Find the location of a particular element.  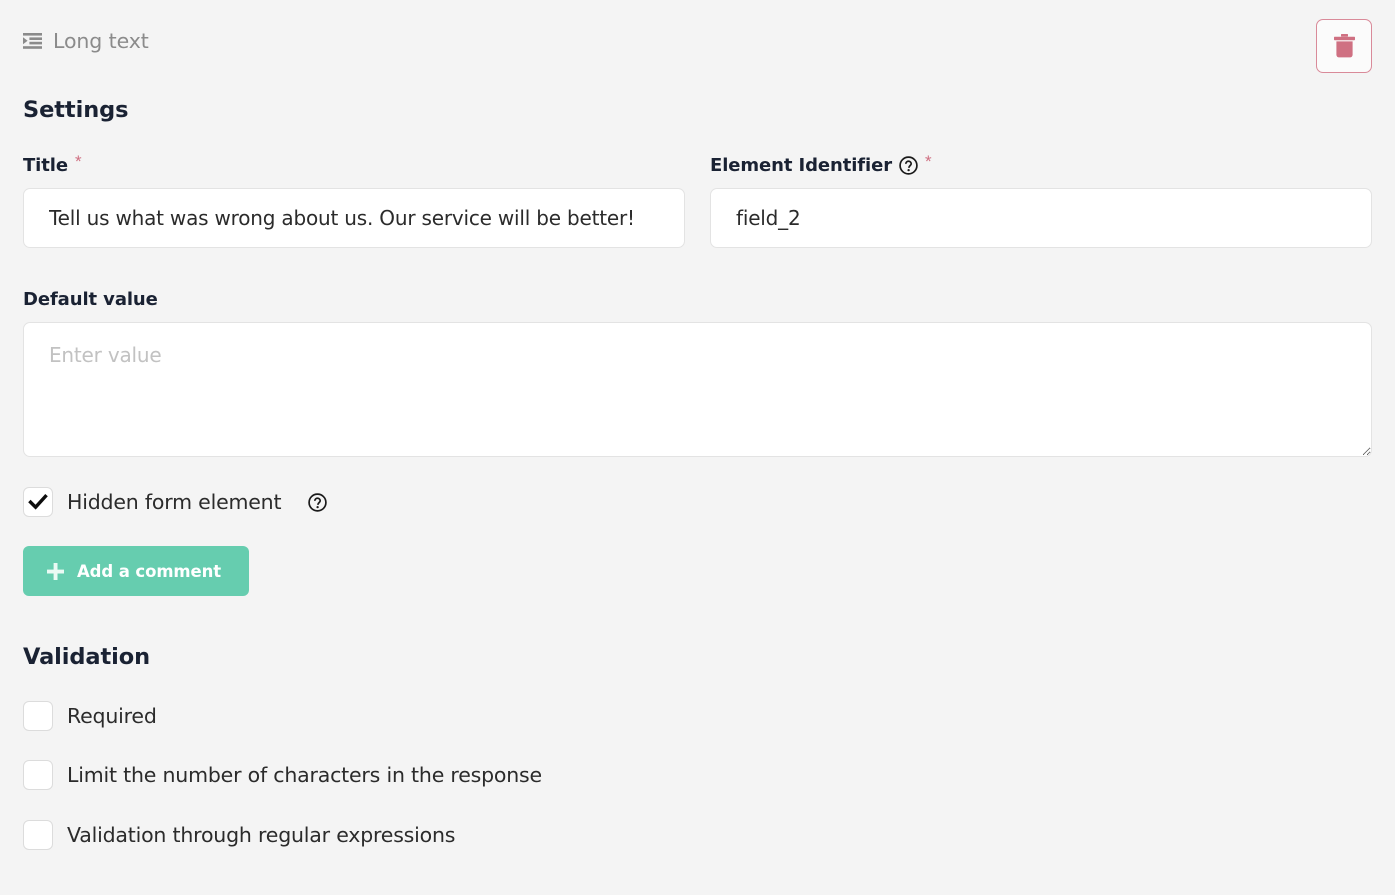

limit-characters-checkbox is located at coordinates (38, 775).